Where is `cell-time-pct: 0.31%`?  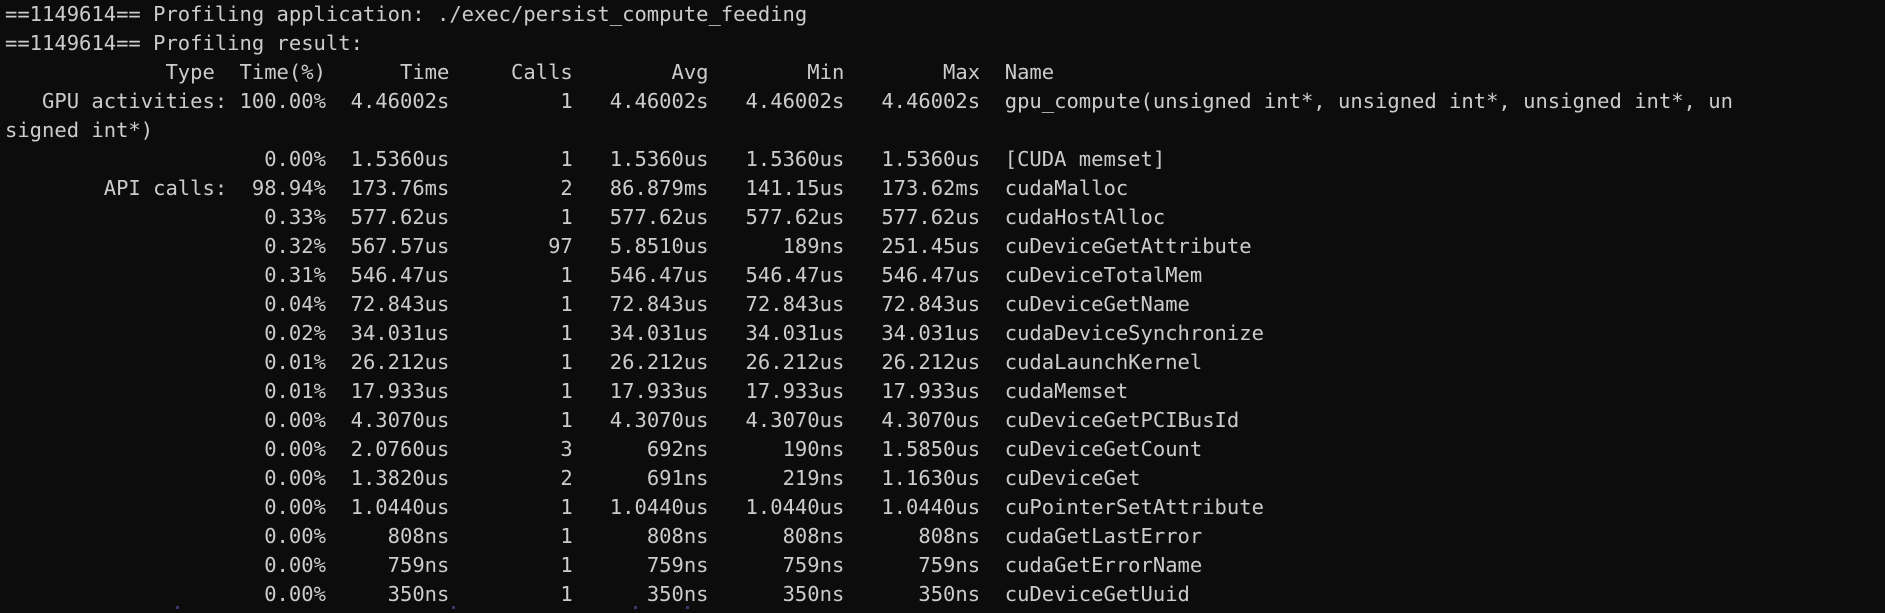 cell-time-pct: 0.31% is located at coordinates (276, 275).